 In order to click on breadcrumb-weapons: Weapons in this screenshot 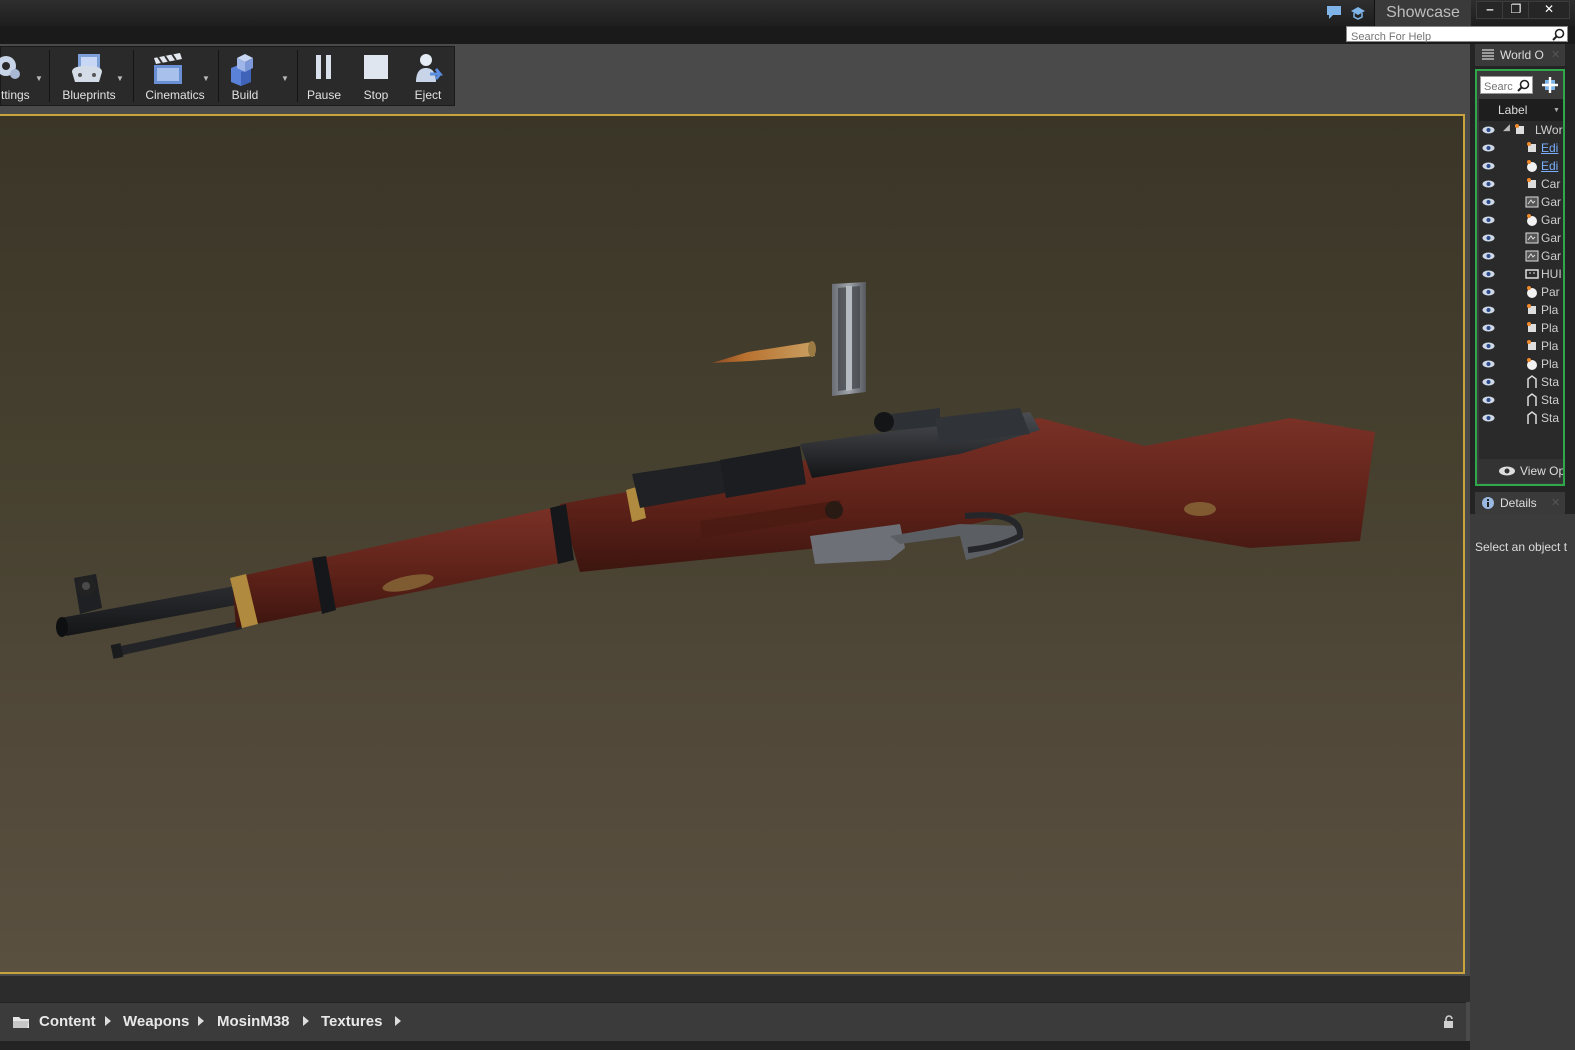, I will do `click(156, 1021)`.